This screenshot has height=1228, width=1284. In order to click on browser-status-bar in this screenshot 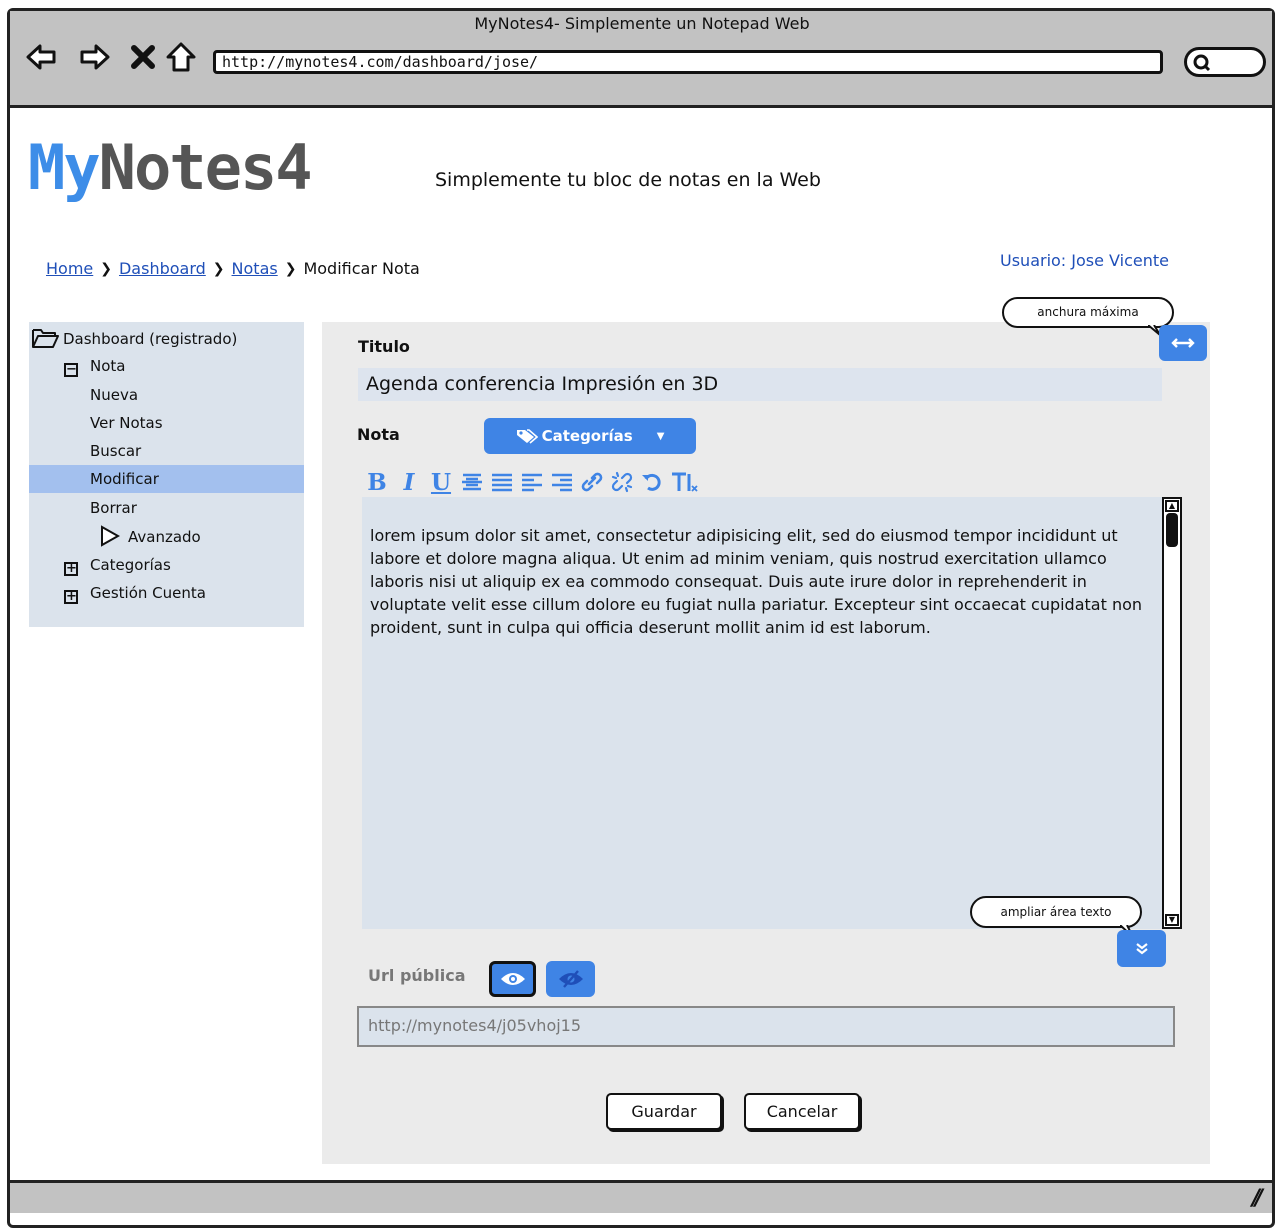, I will do `click(641, 1196)`.